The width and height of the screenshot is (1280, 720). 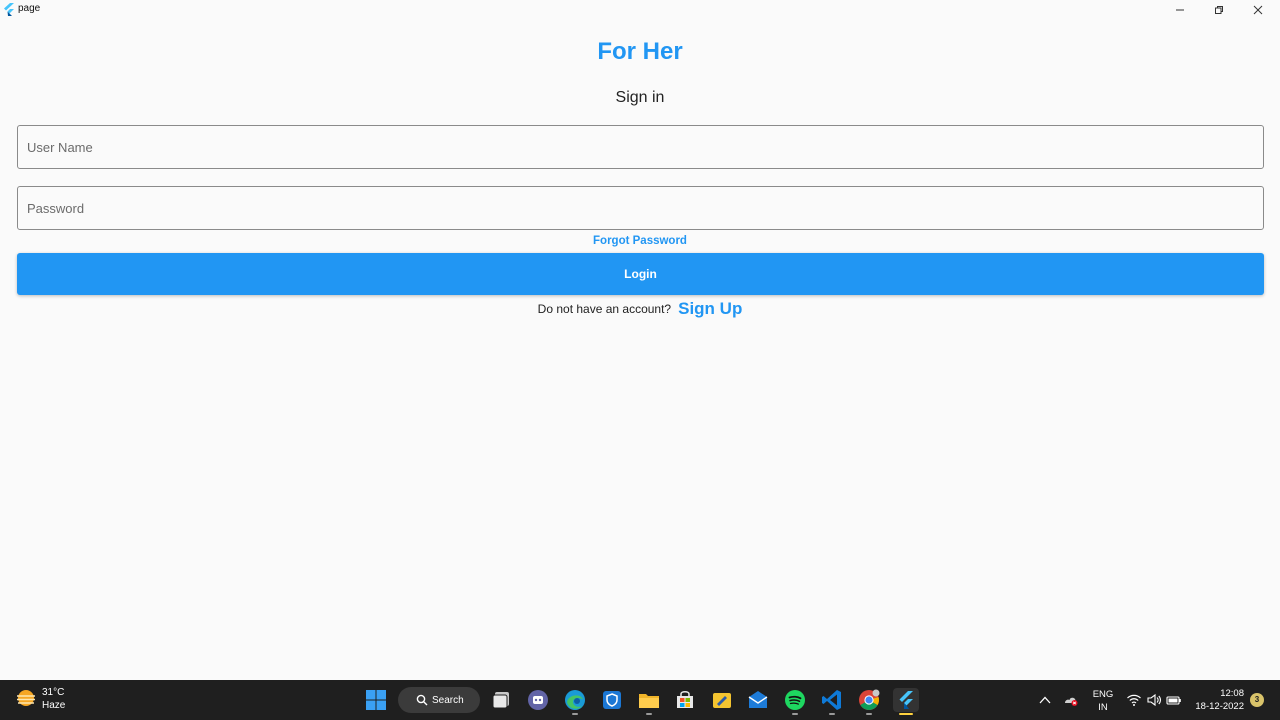 I want to click on mail-icon, so click(x=758, y=699).